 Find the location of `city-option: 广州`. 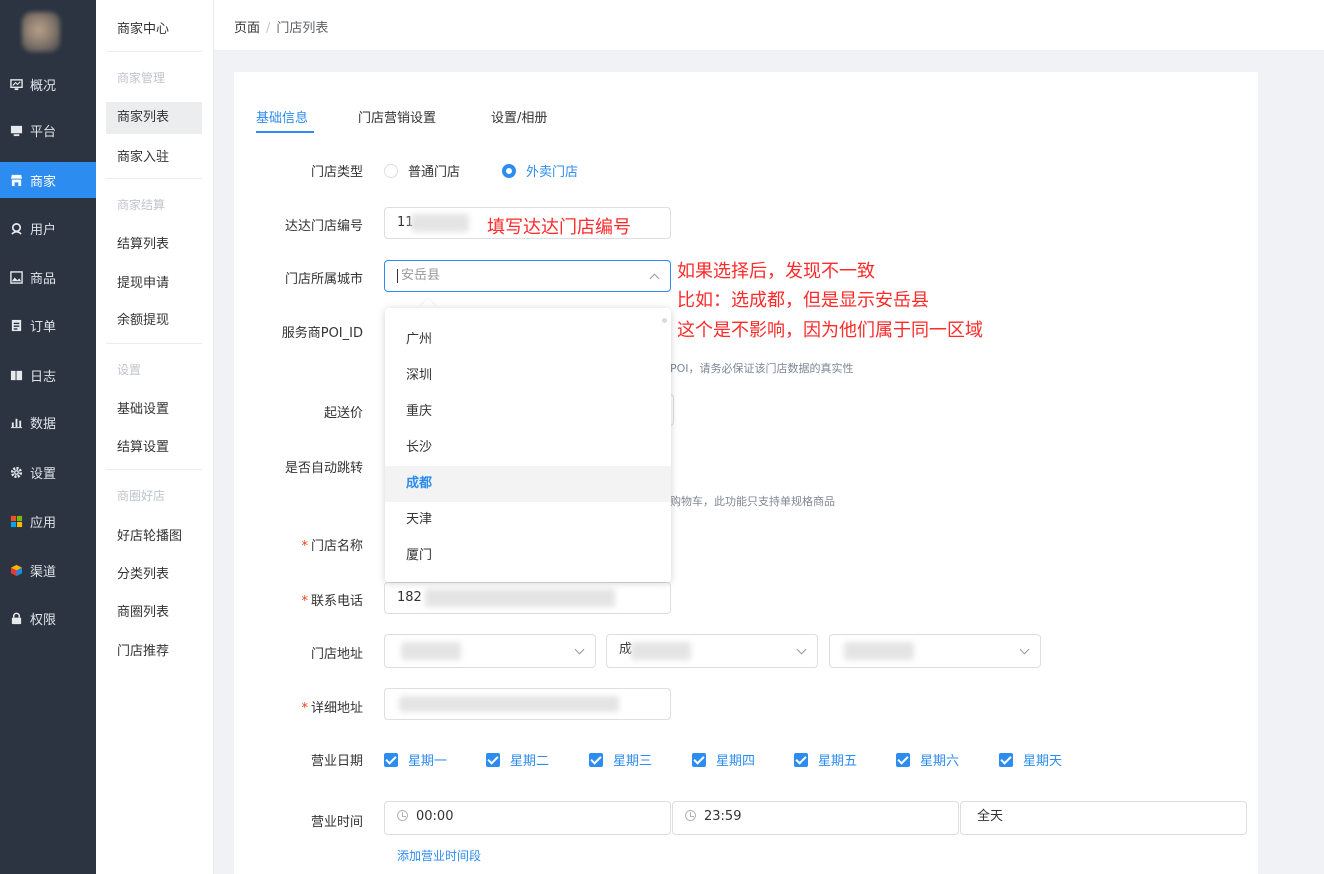

city-option: 广州 is located at coordinates (528, 340).